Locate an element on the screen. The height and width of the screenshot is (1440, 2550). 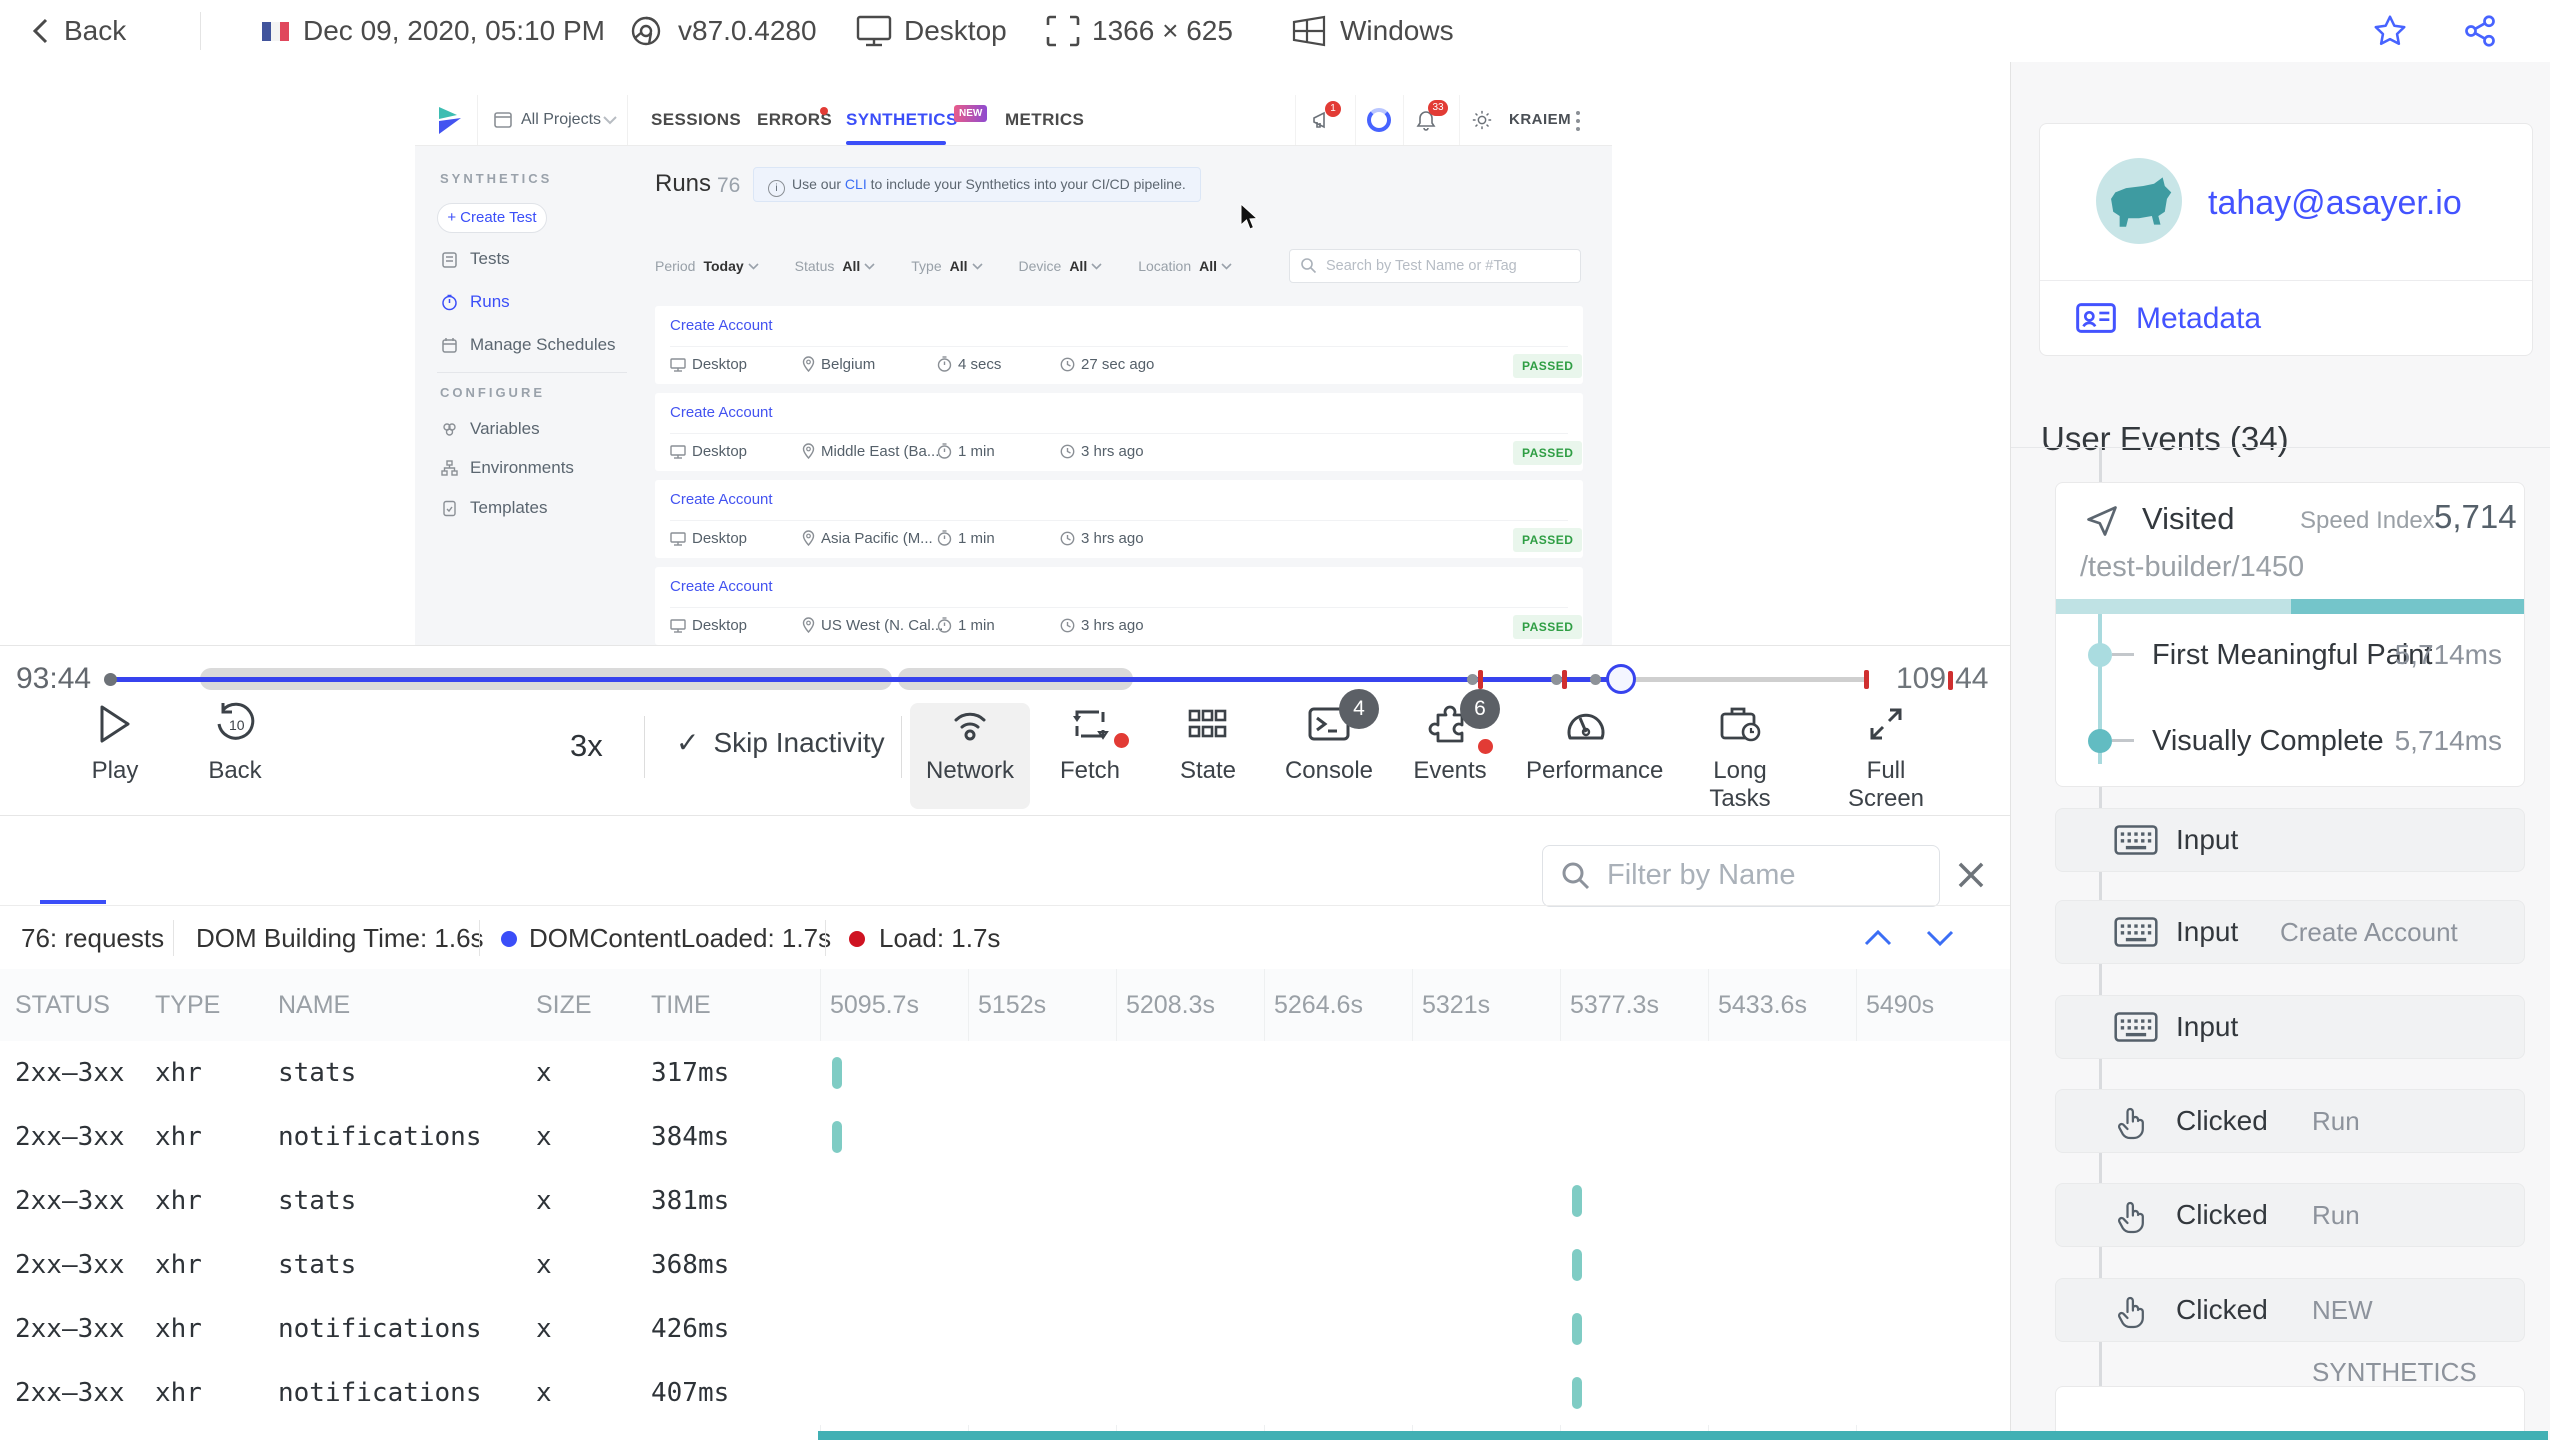
favorite-star-icon is located at coordinates (2390, 31).